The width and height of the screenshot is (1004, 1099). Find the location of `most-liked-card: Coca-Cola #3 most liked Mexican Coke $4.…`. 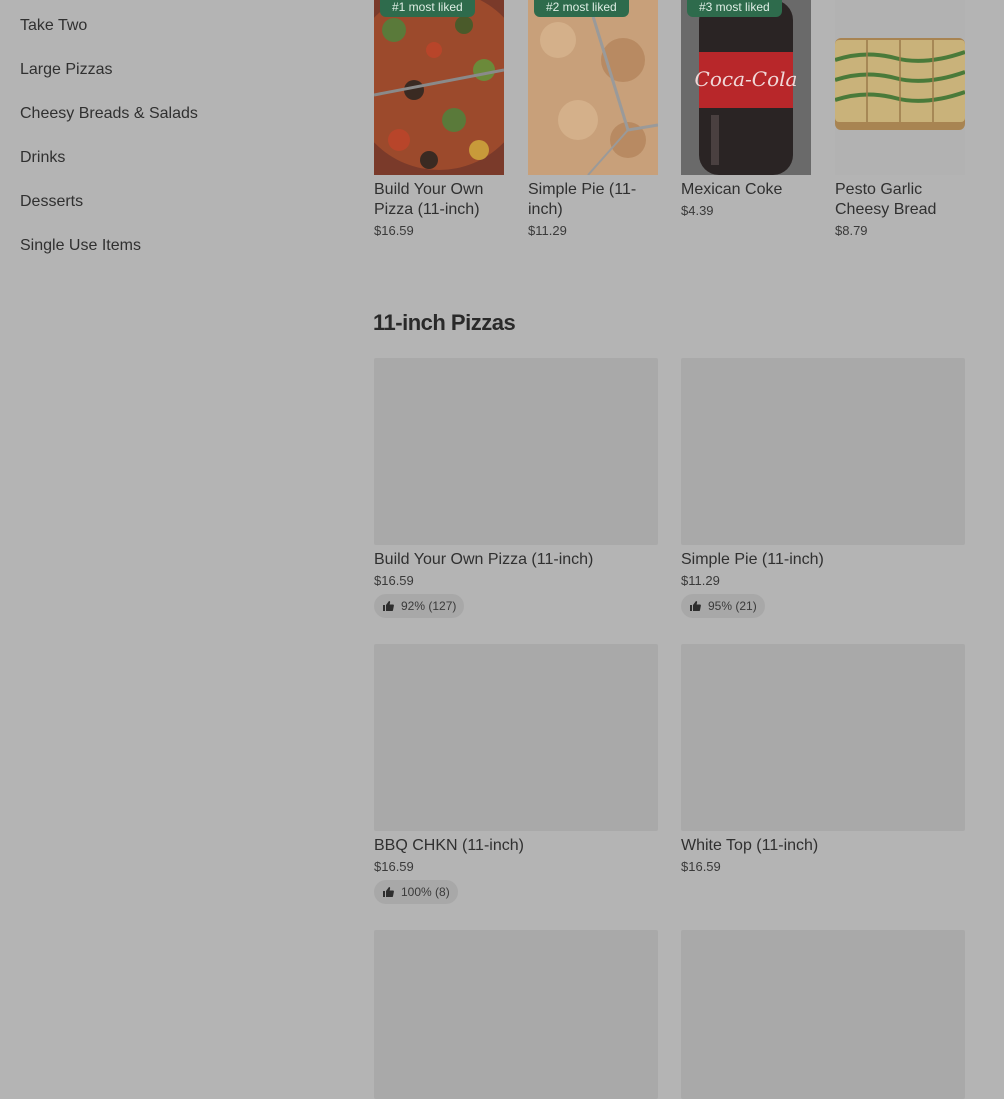

most-liked-card: Coca-Cola #3 most liked Mexican Coke $4.… is located at coordinates (746, 109).